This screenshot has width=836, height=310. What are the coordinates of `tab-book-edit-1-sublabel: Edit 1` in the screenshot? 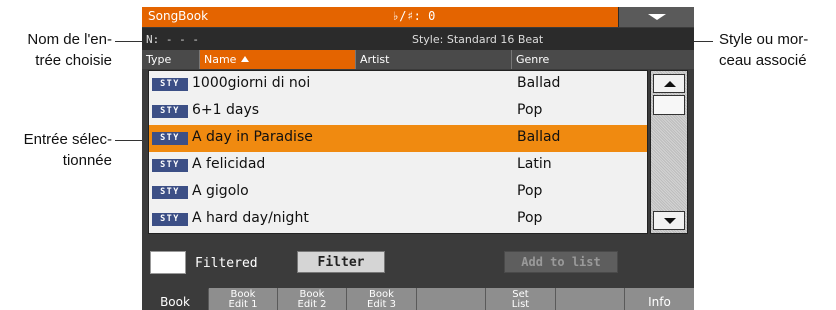 It's located at (243, 304).